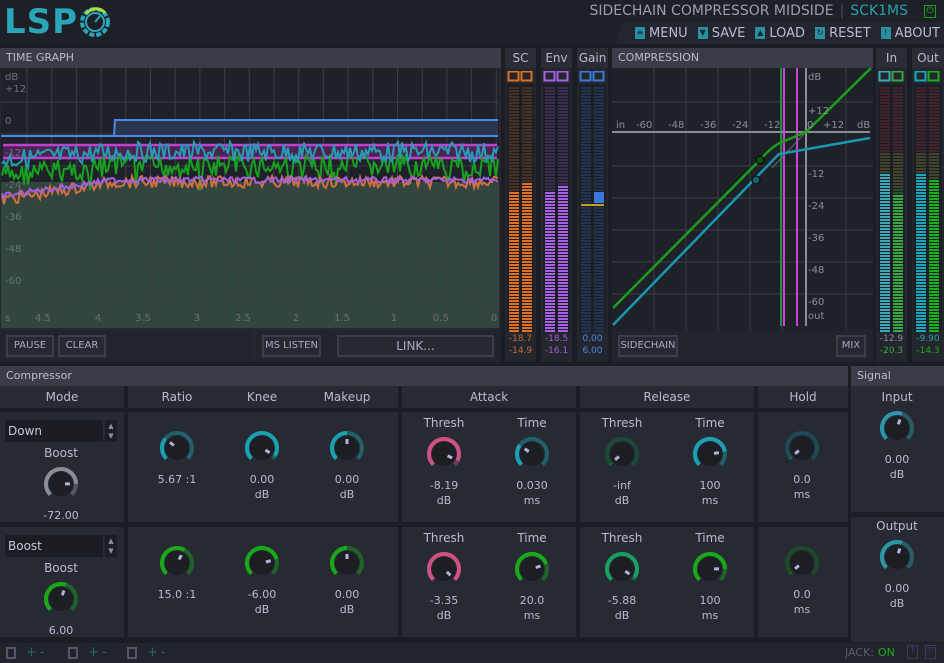  What do you see at coordinates (98, 318) in the screenshot?
I see `x-axis-label: 4` at bounding box center [98, 318].